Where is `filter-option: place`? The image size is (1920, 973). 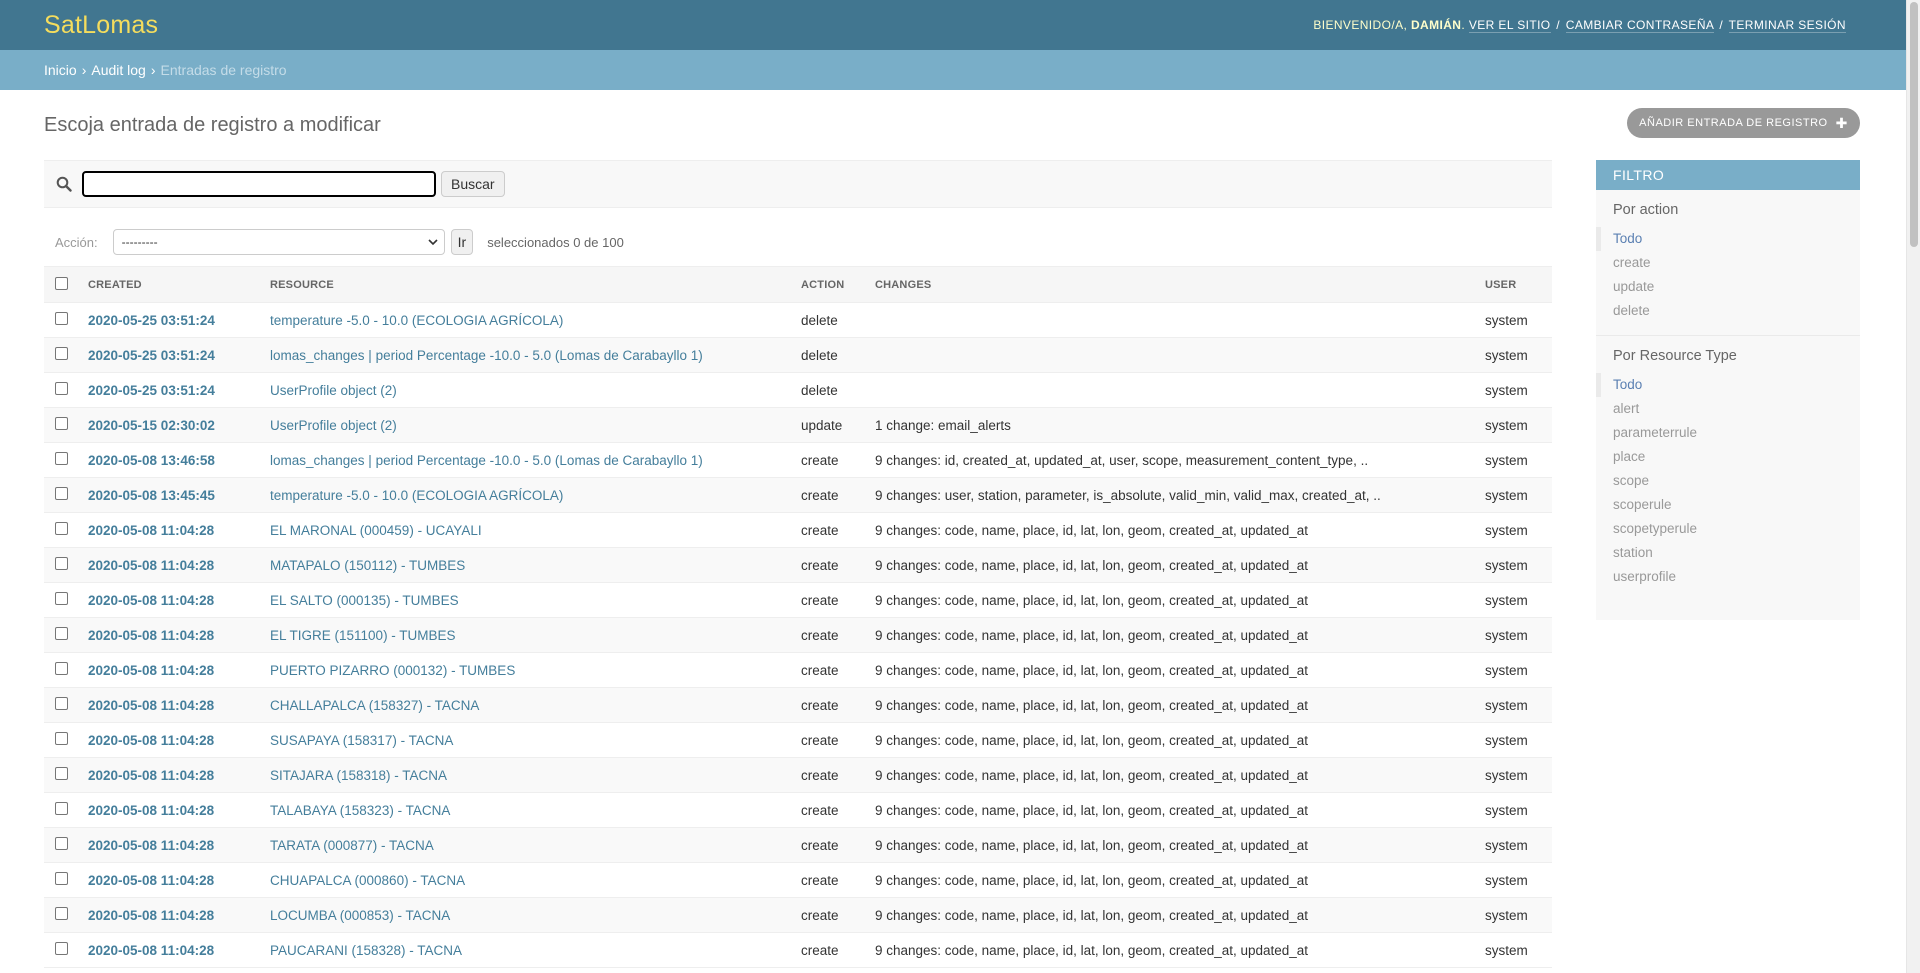 filter-option: place is located at coordinates (1728, 457).